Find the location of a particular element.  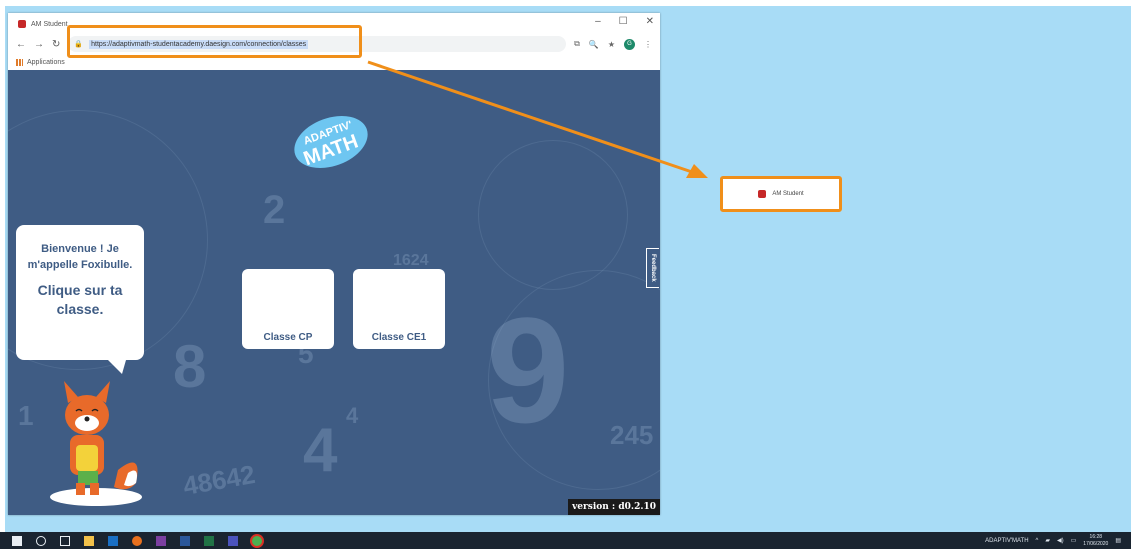

bg-number: 1624 is located at coordinates (411, 260).